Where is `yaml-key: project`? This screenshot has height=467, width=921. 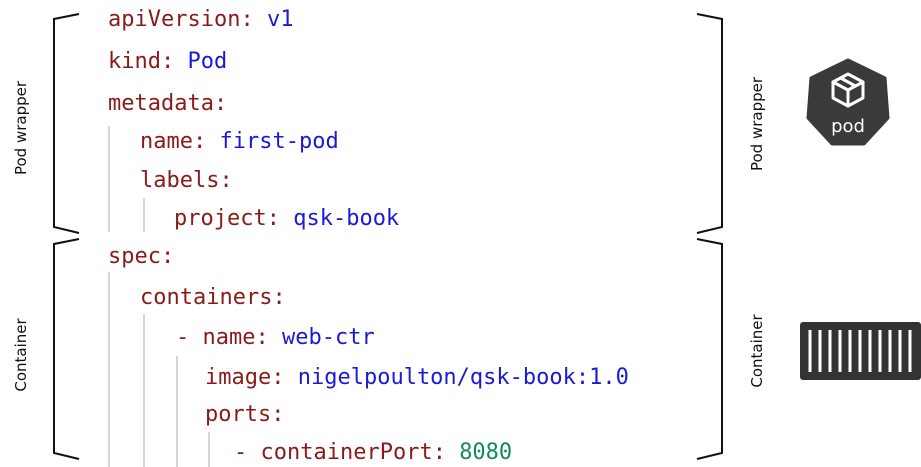 yaml-key: project is located at coordinates (220, 218).